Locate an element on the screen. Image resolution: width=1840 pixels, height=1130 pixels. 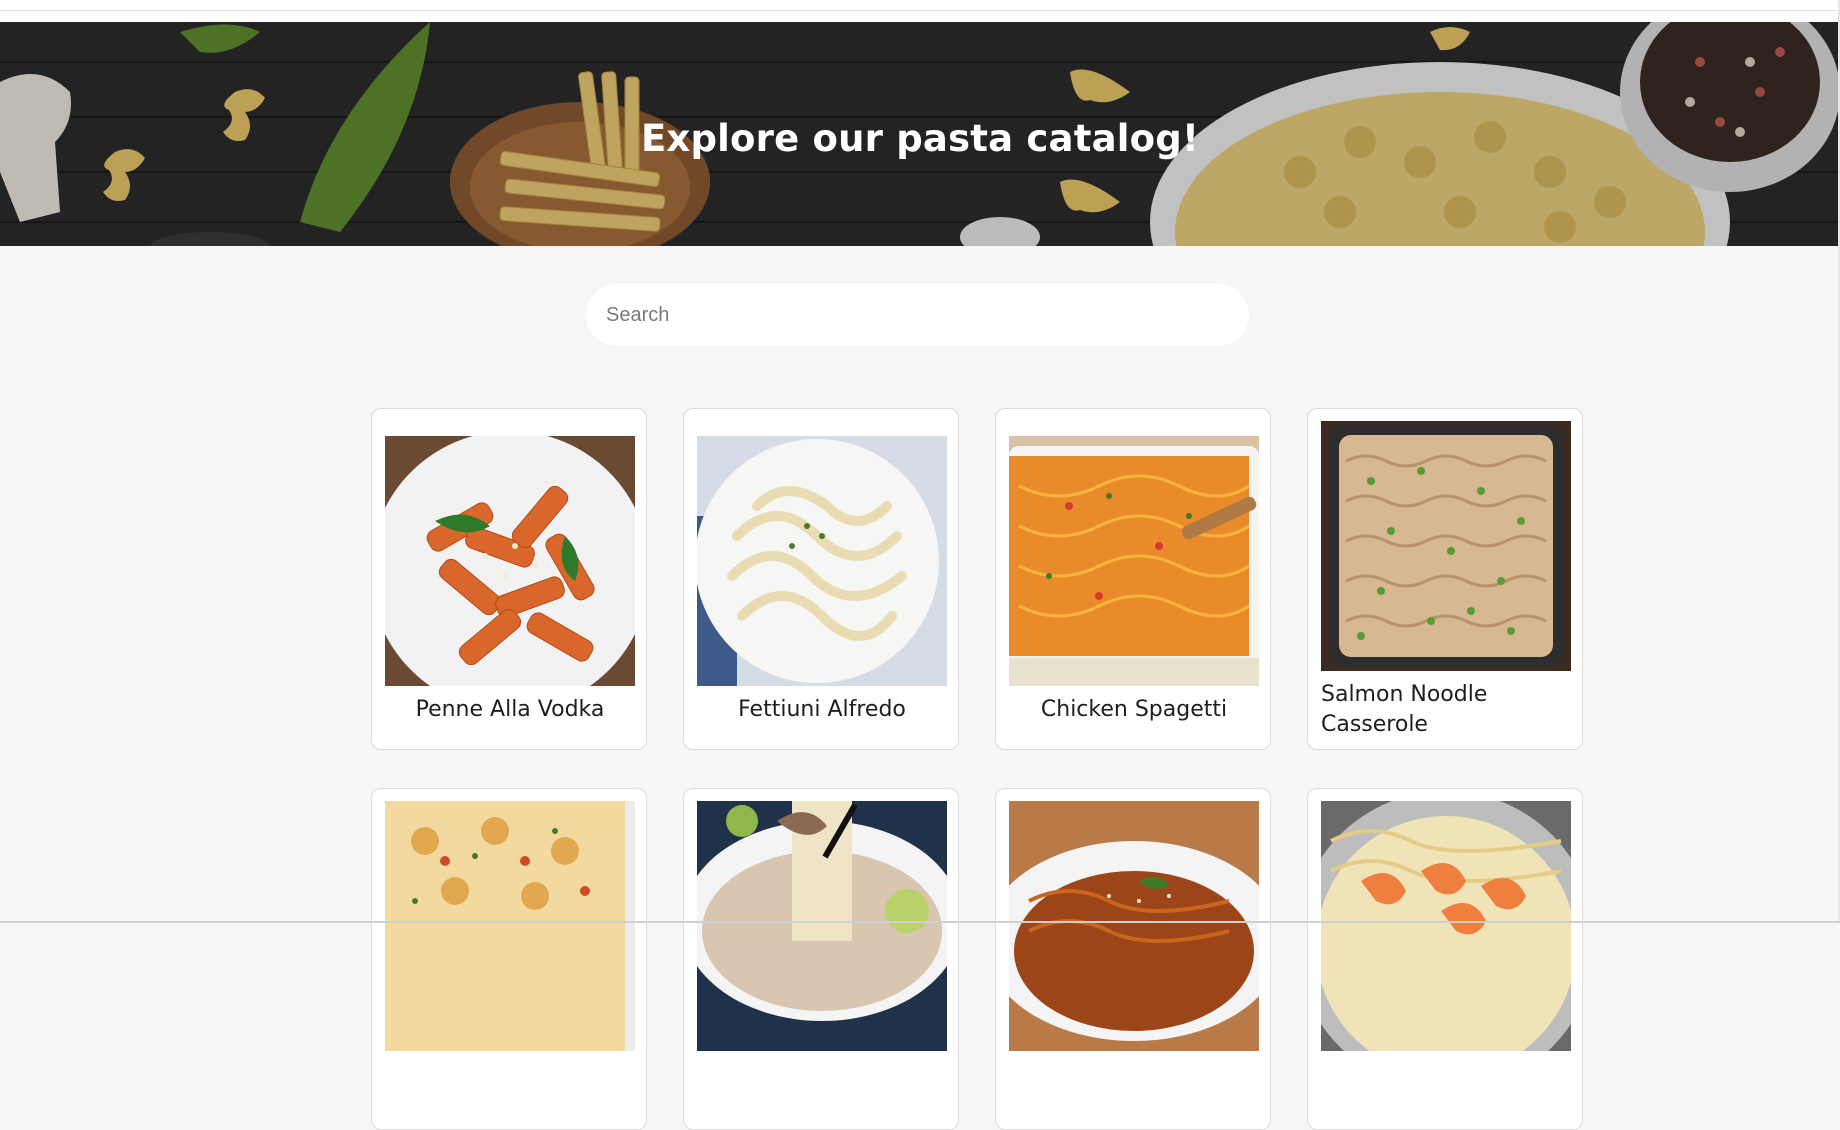
chicken-spaghetti-photo is located at coordinates (1134, 561).